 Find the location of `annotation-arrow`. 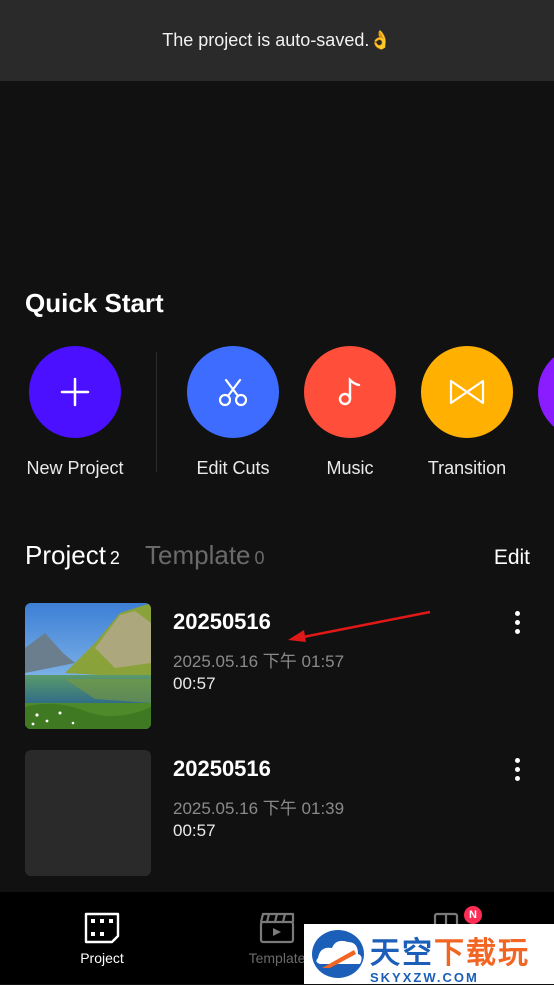

annotation-arrow is located at coordinates (359, 626).